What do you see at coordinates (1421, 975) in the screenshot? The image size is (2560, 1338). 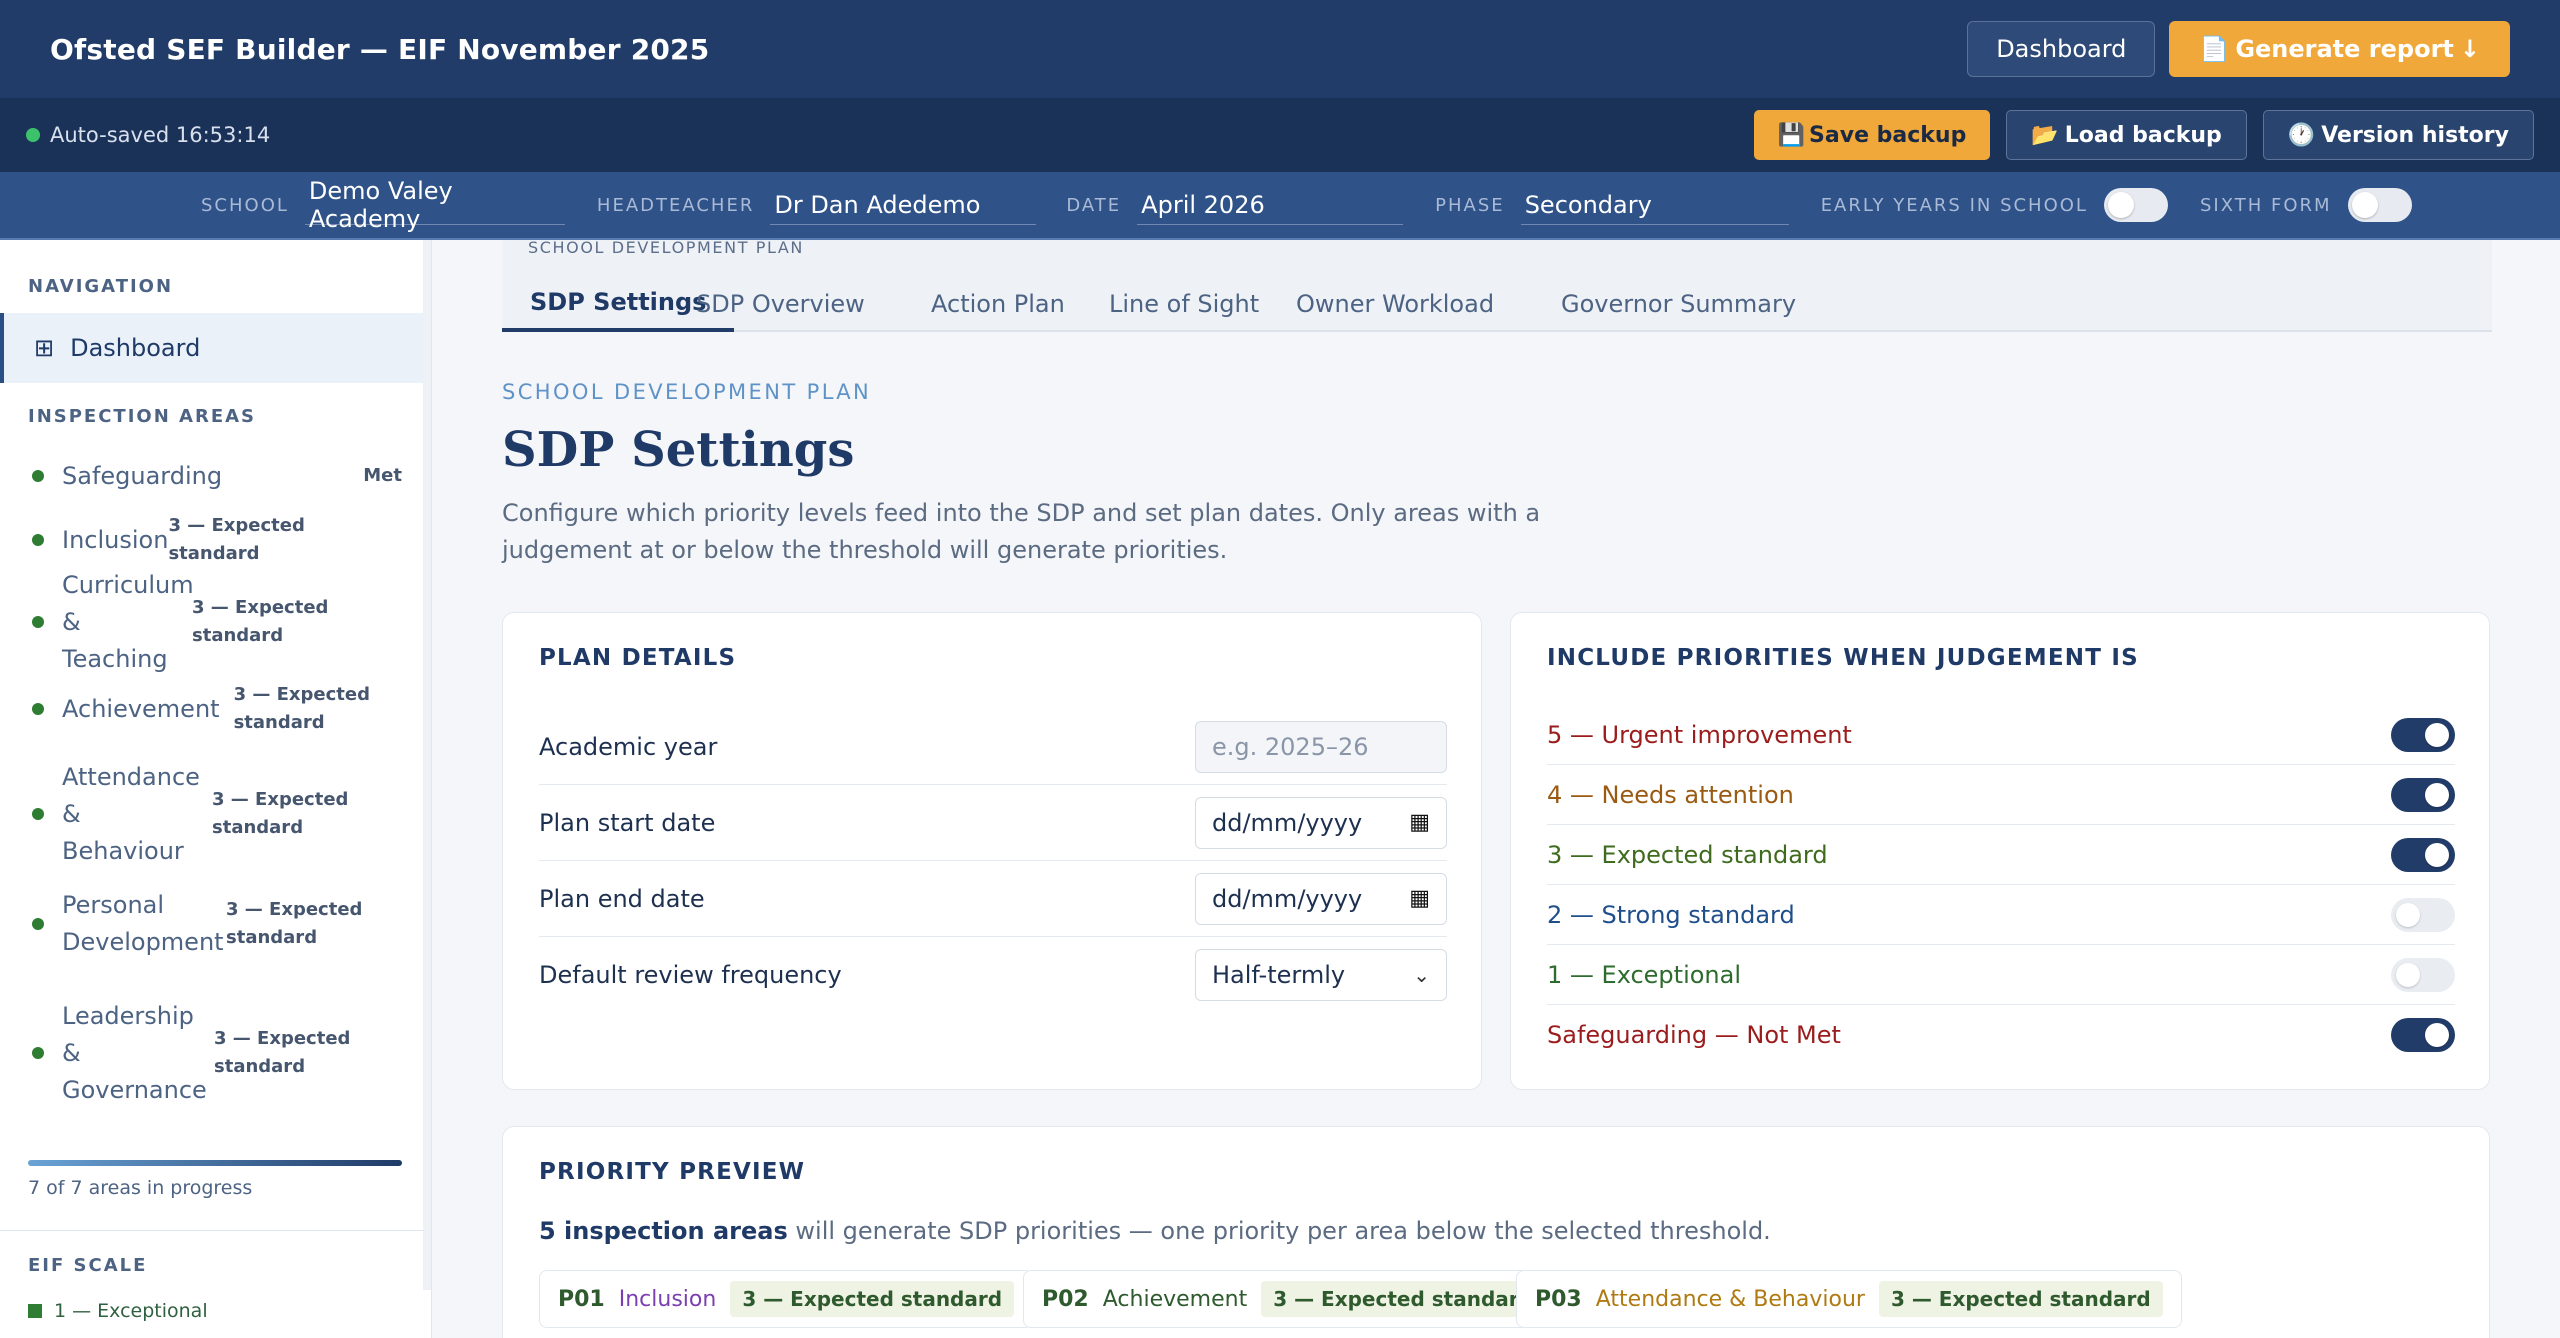 I see `chevron-down-icon: ⌄` at bounding box center [1421, 975].